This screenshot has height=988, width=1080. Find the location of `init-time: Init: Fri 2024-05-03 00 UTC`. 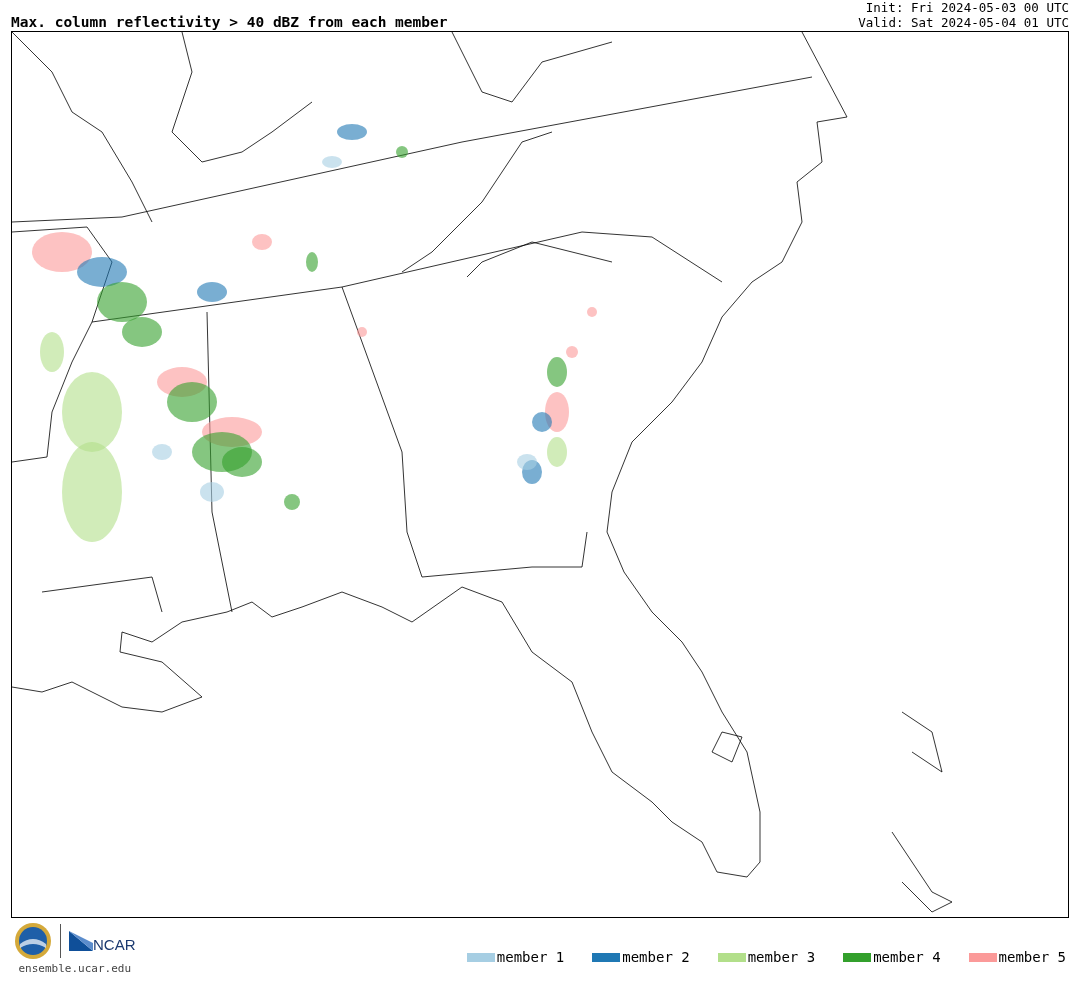

init-time: Init: Fri 2024-05-03 00 UTC is located at coordinates (966, 7).